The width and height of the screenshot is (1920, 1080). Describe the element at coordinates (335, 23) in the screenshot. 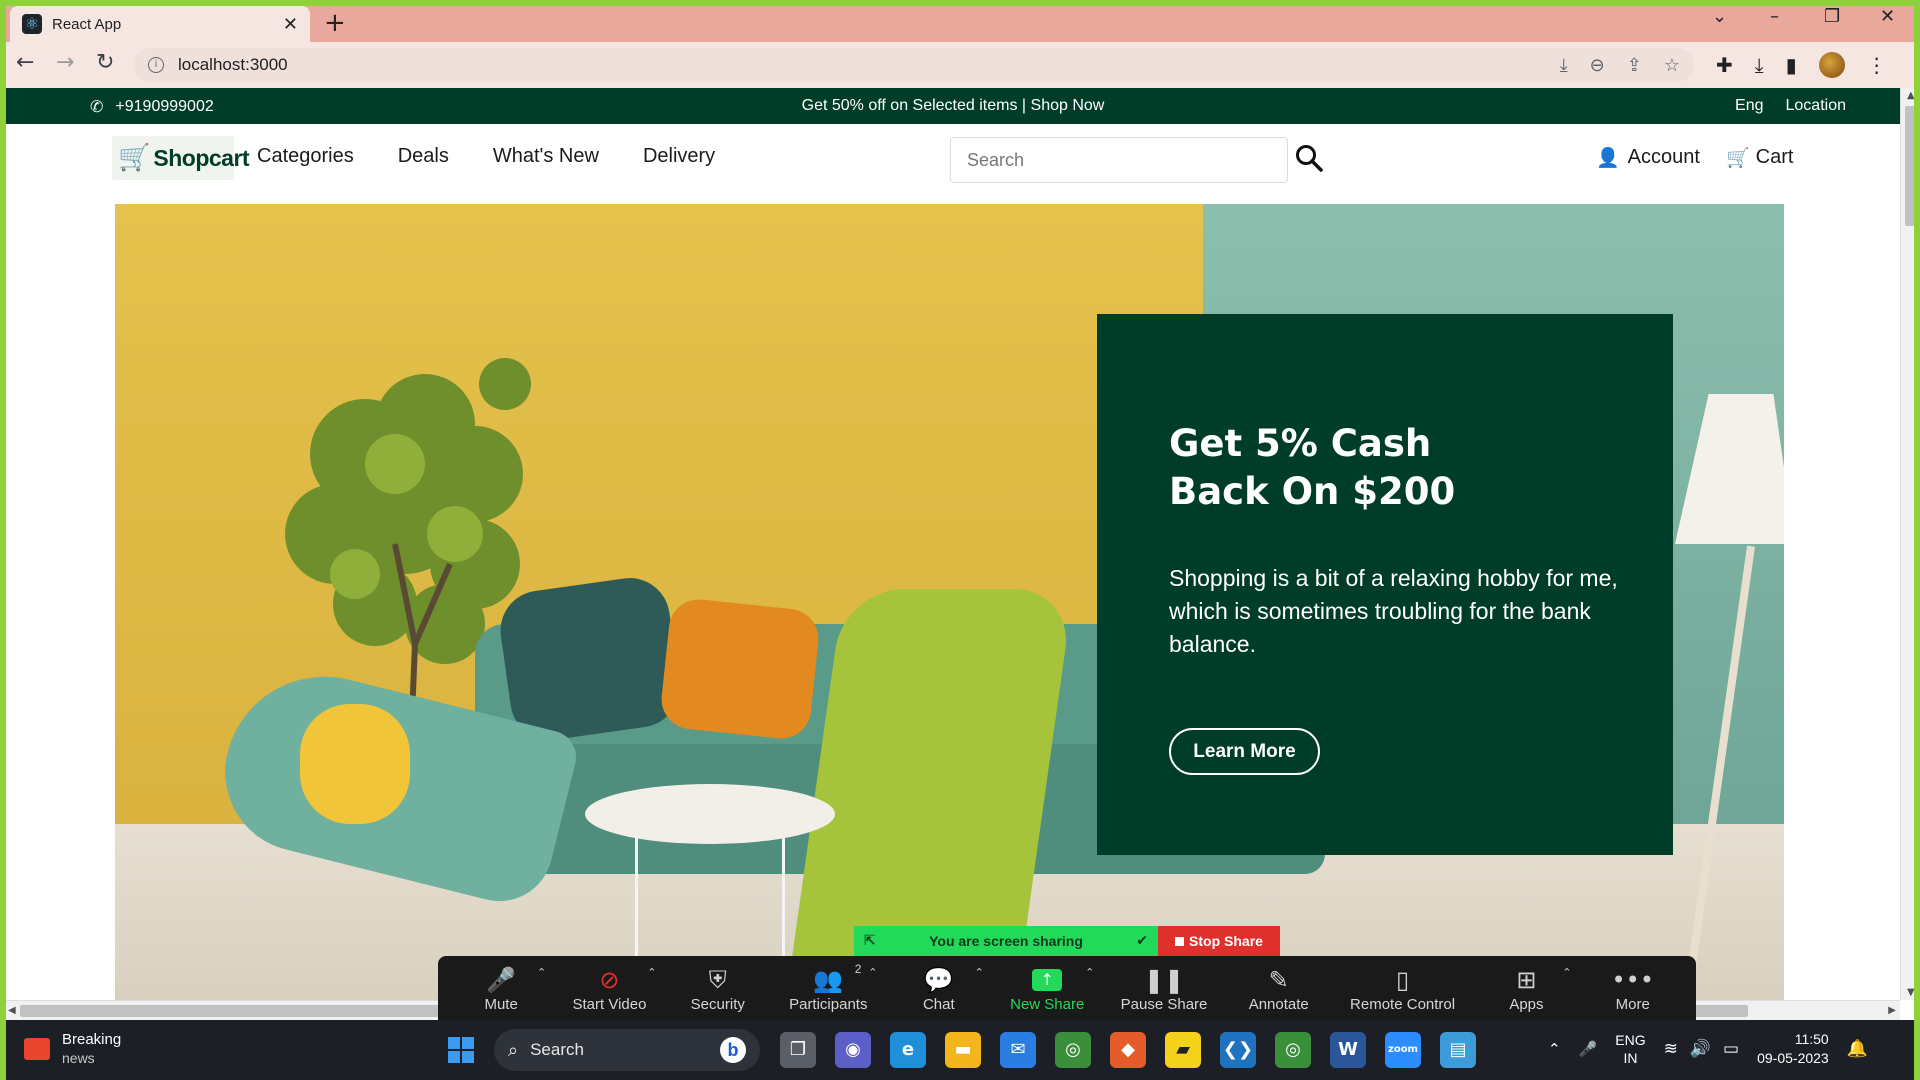

I see `new-tab-icon: +` at that location.